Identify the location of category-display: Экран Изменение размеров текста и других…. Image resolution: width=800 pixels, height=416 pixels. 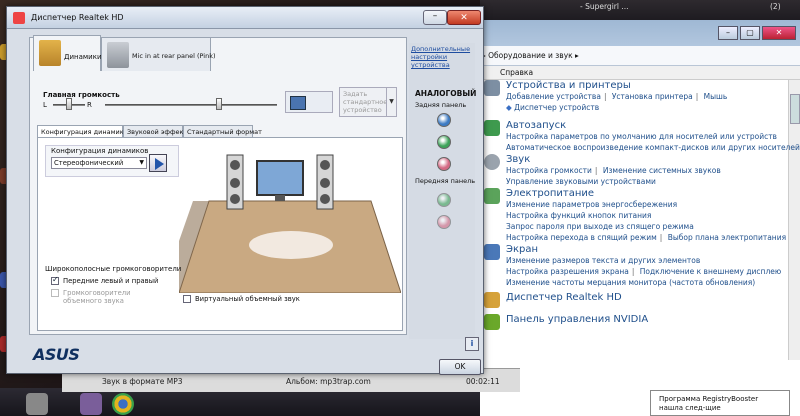
(633, 266).